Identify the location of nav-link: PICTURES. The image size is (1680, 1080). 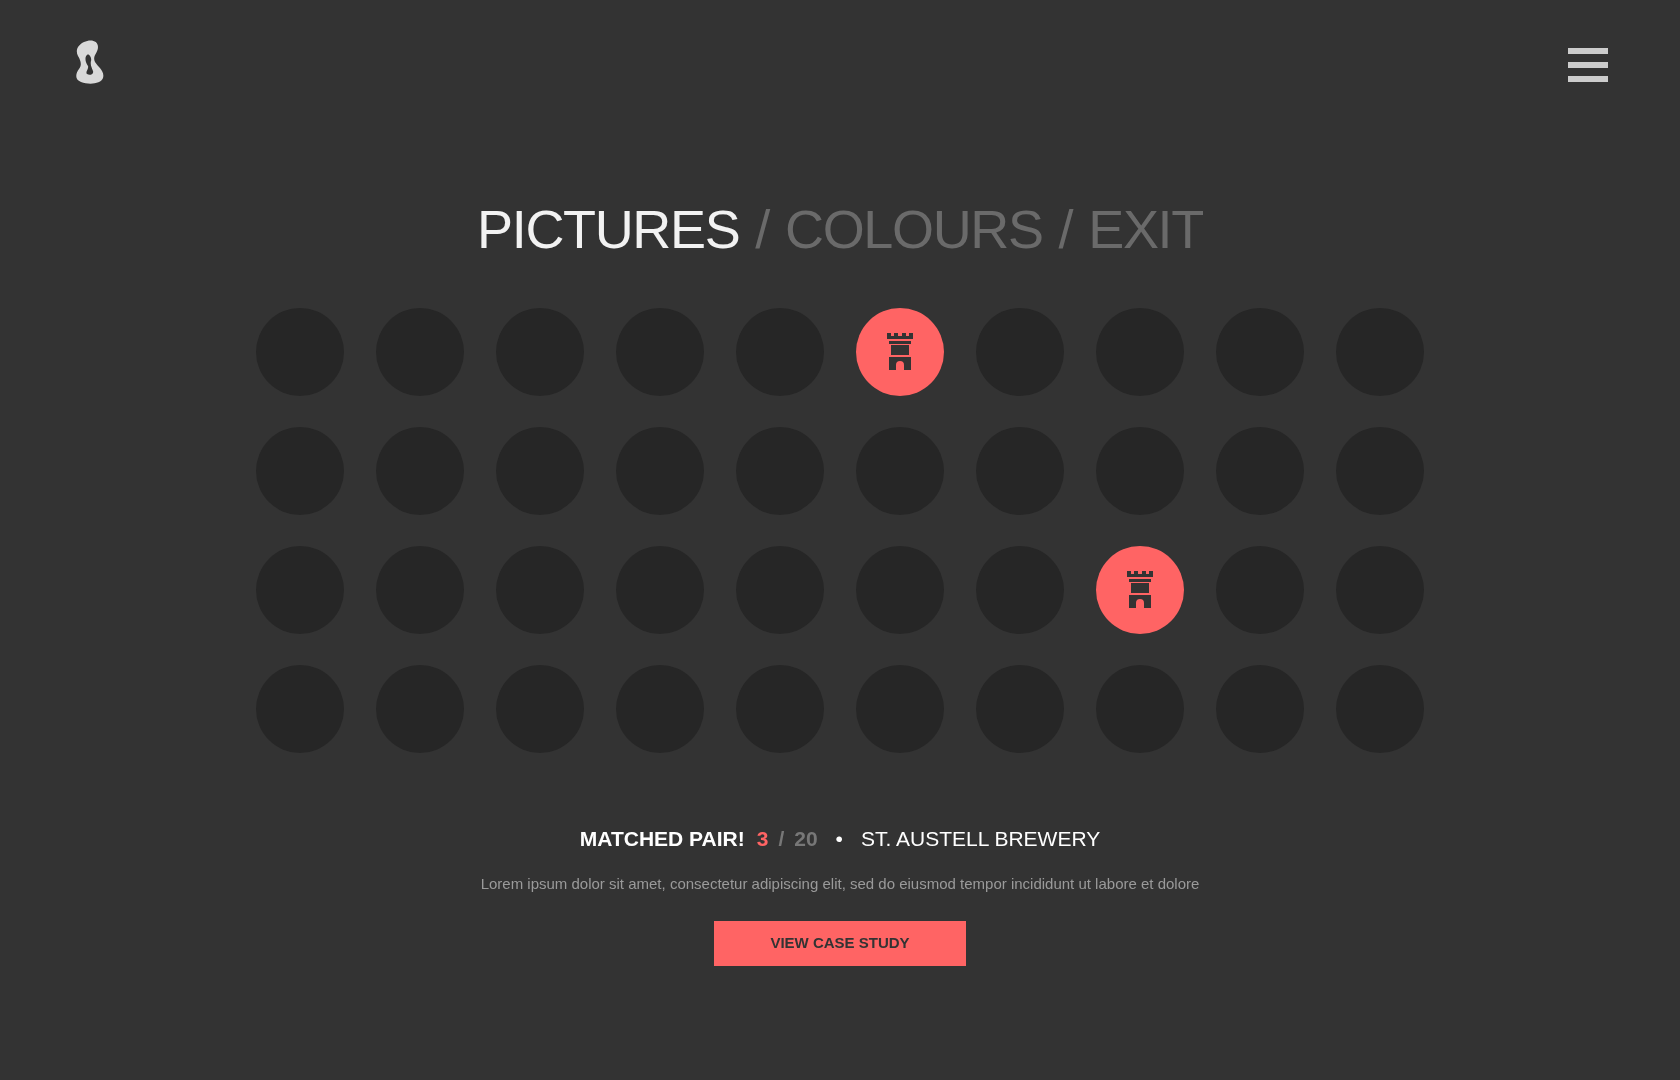
(608, 229).